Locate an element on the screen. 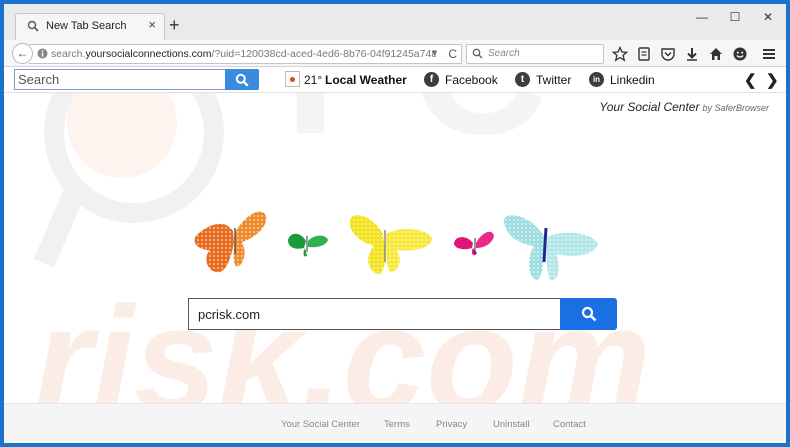  orange-butterfly is located at coordinates (230, 242).